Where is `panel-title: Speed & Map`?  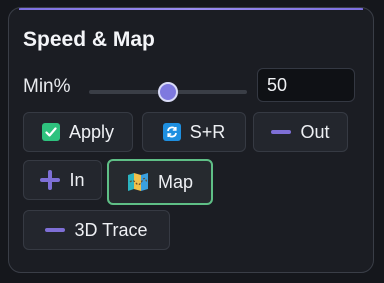 panel-title: Speed & Map is located at coordinates (89, 39).